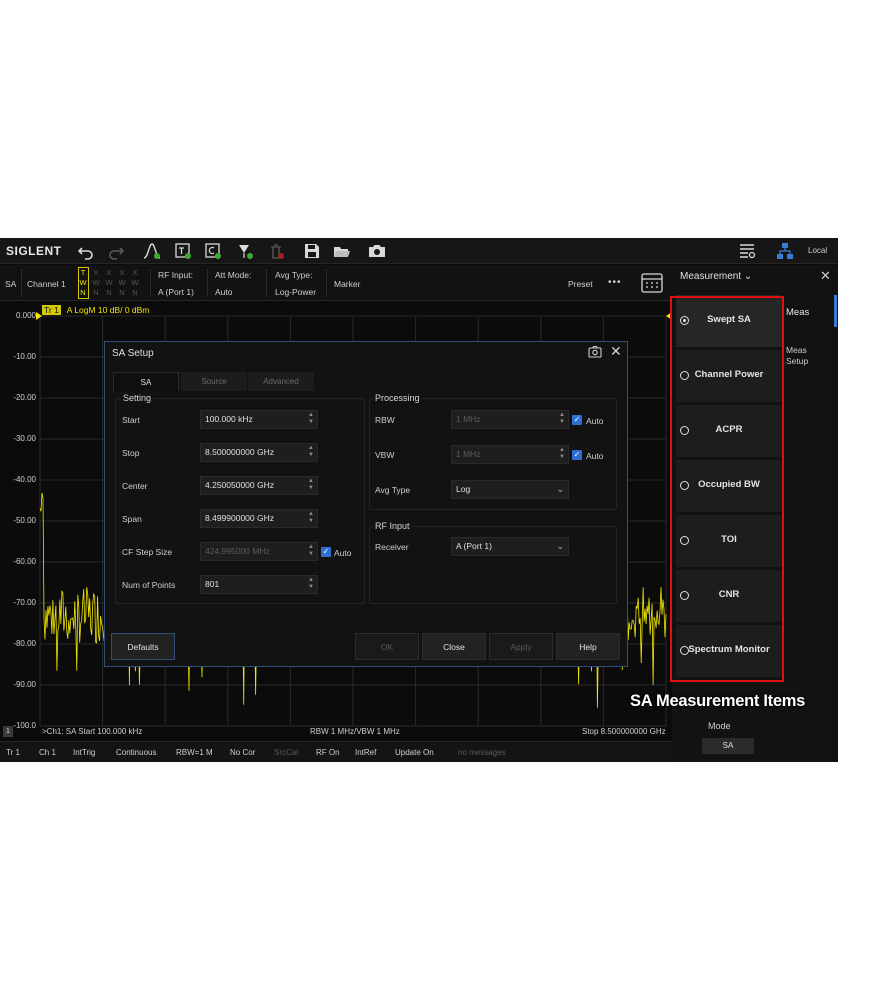  I want to click on receiver-select: A (Port 1) ⌄, so click(510, 546).